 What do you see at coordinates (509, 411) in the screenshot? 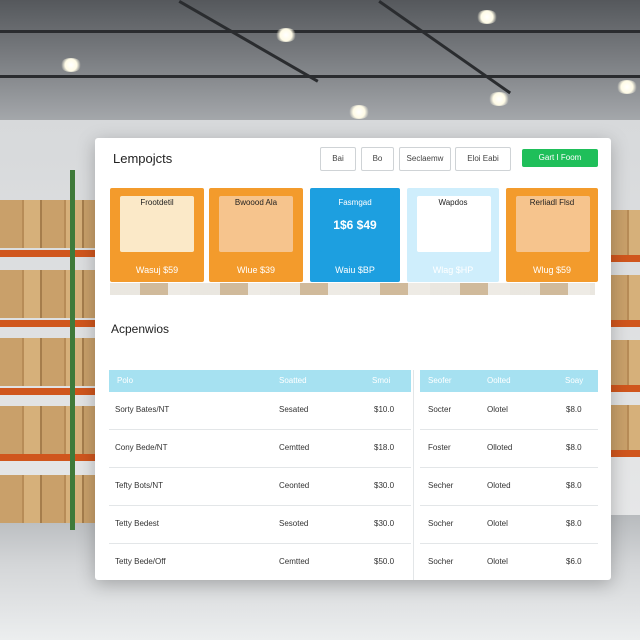
I see `table-row: Socter Olotel $8.0` at bounding box center [509, 411].